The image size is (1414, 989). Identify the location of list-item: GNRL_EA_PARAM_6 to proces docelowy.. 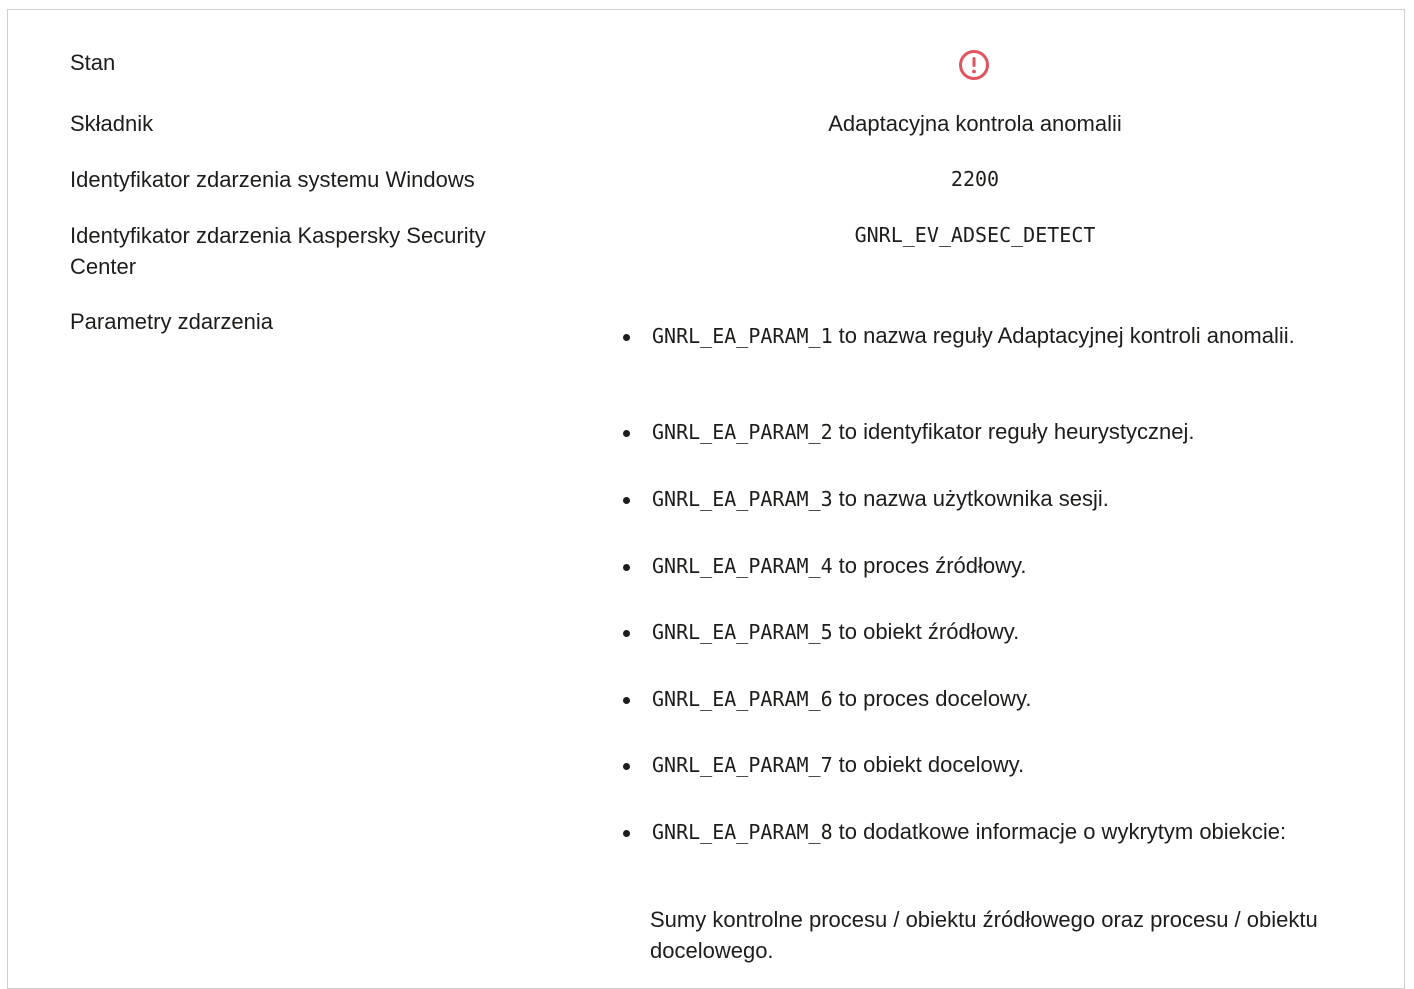
(965, 699).